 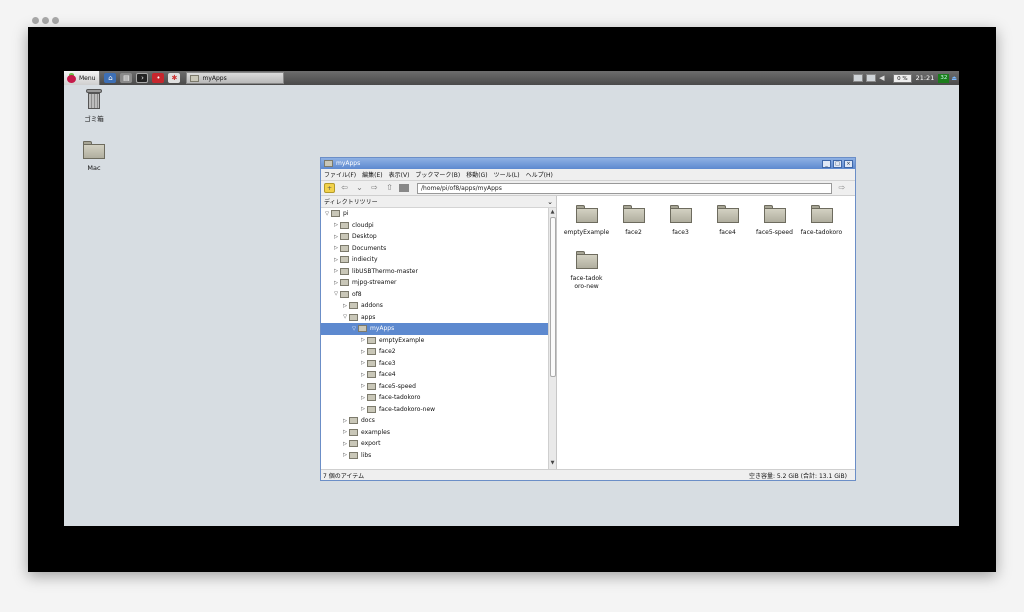 What do you see at coordinates (434, 341) in the screenshot?
I see `tree-item-emptyexample: ▷ emptyExample` at bounding box center [434, 341].